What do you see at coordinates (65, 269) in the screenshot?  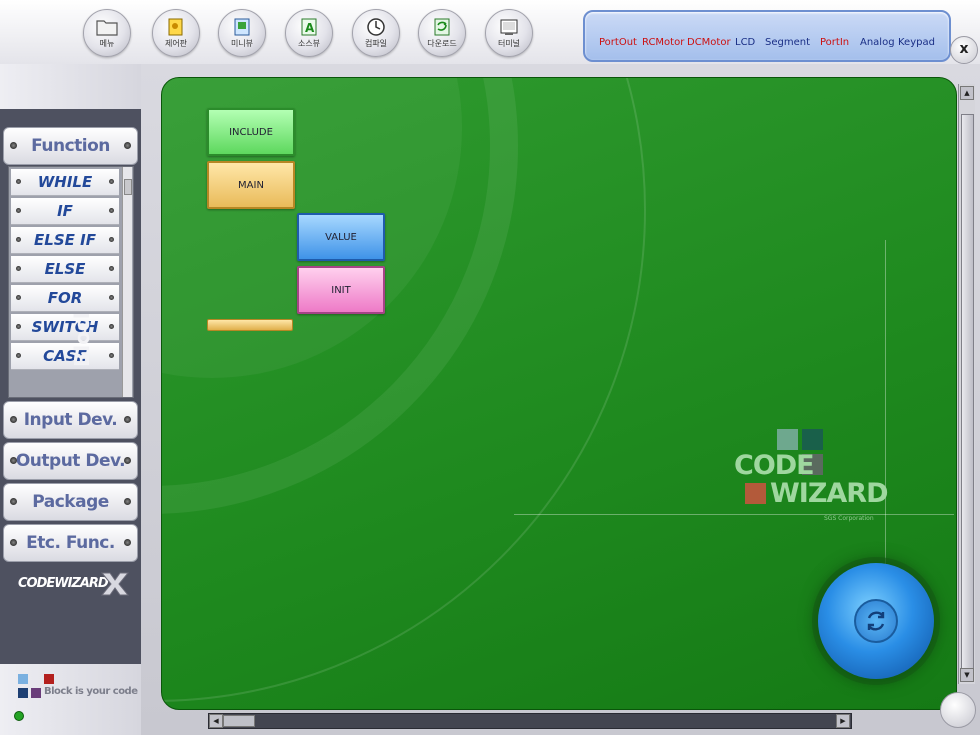 I see `function-item-else: ELSE` at bounding box center [65, 269].